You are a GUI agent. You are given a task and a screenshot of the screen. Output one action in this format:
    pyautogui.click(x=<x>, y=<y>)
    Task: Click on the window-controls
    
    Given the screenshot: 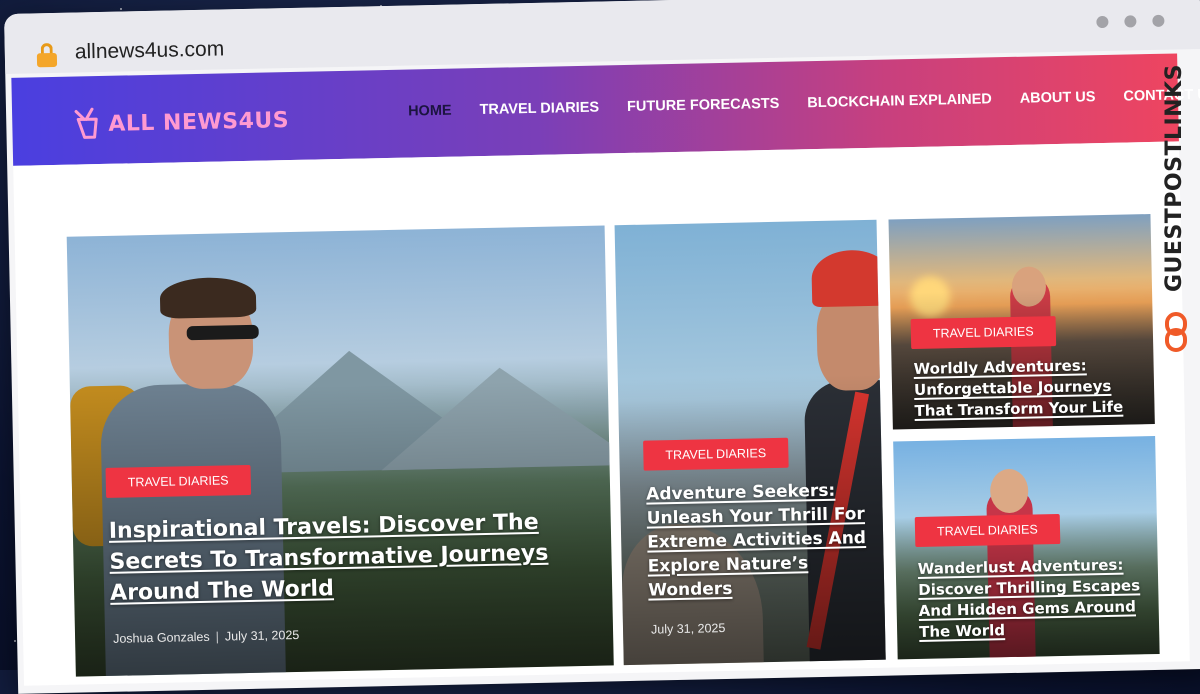 What is the action you would take?
    pyautogui.click(x=1125, y=22)
    